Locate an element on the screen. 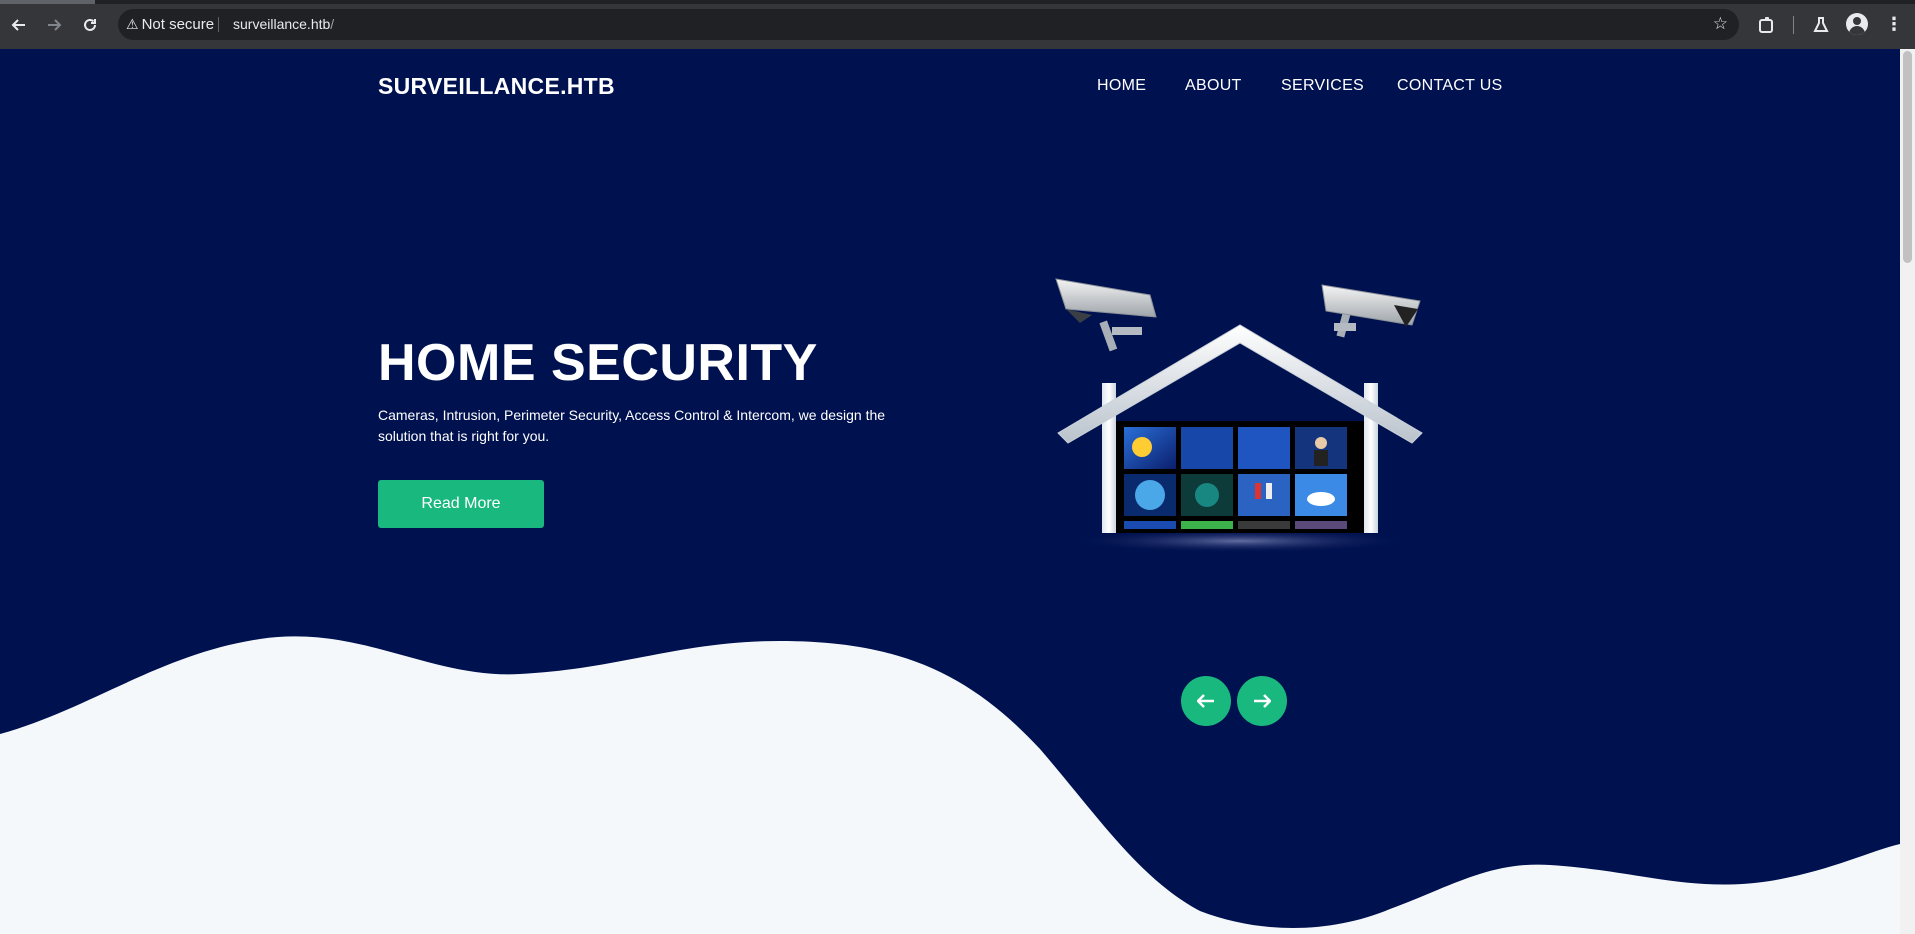 Image resolution: width=1915 pixels, height=934 pixels. url-path: / is located at coordinates (332, 24).